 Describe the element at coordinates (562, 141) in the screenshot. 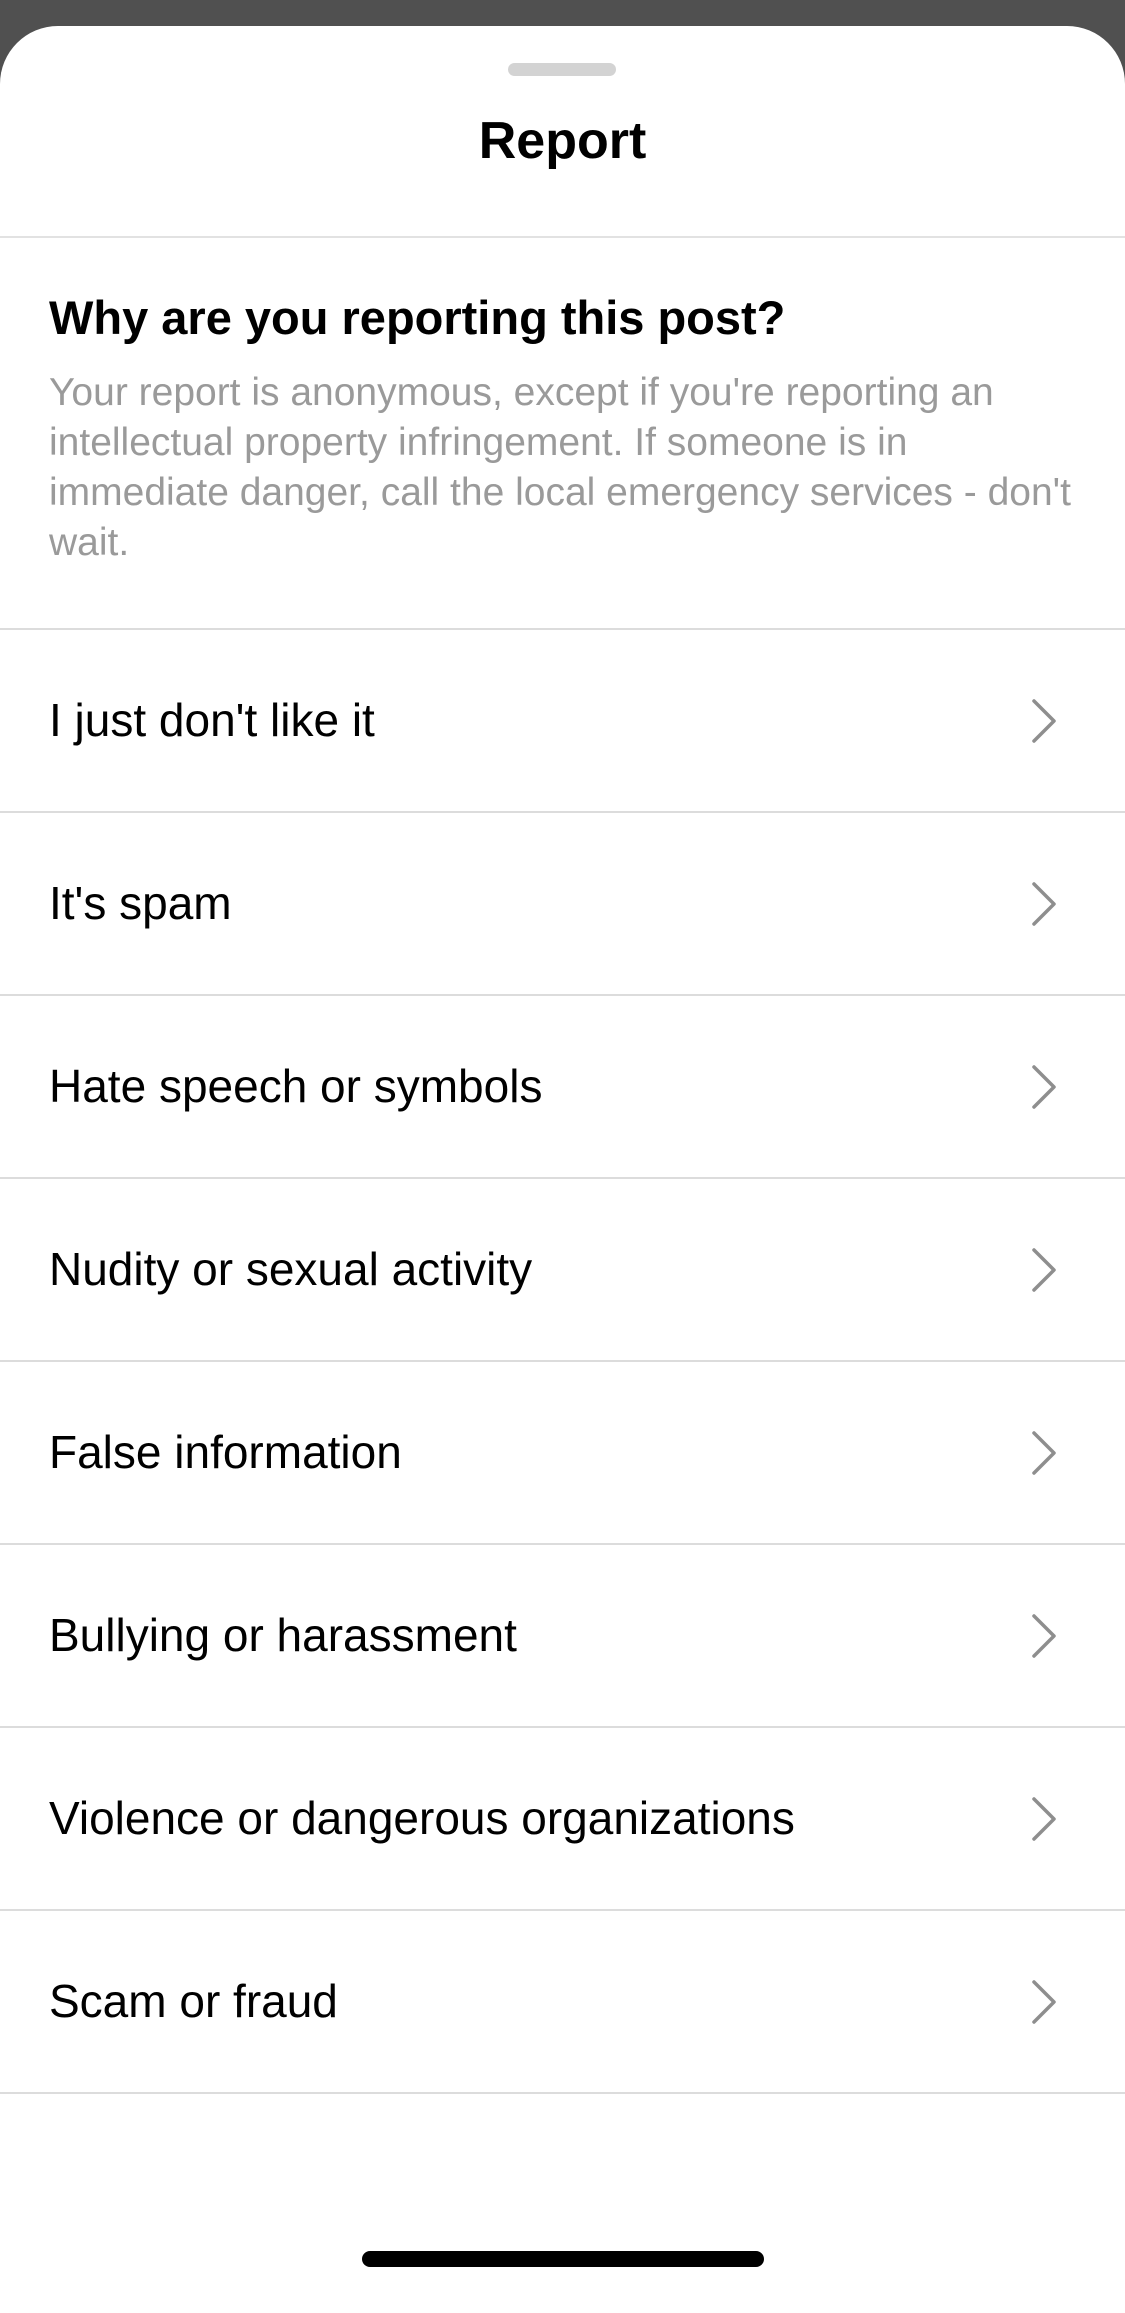

I see `sheet-title: Report` at that location.